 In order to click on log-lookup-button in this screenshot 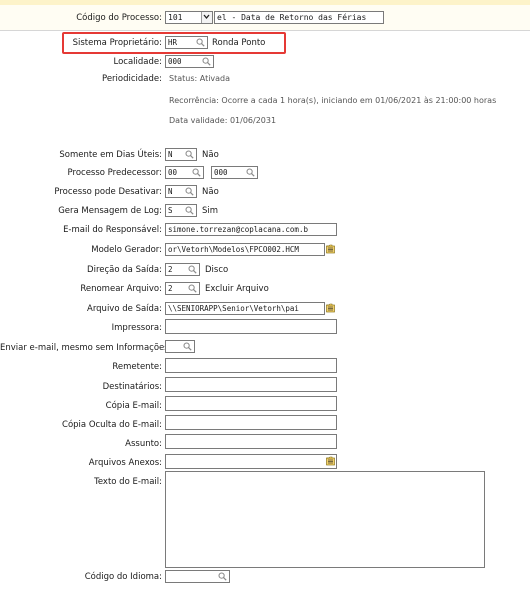, I will do `click(190, 210)`.